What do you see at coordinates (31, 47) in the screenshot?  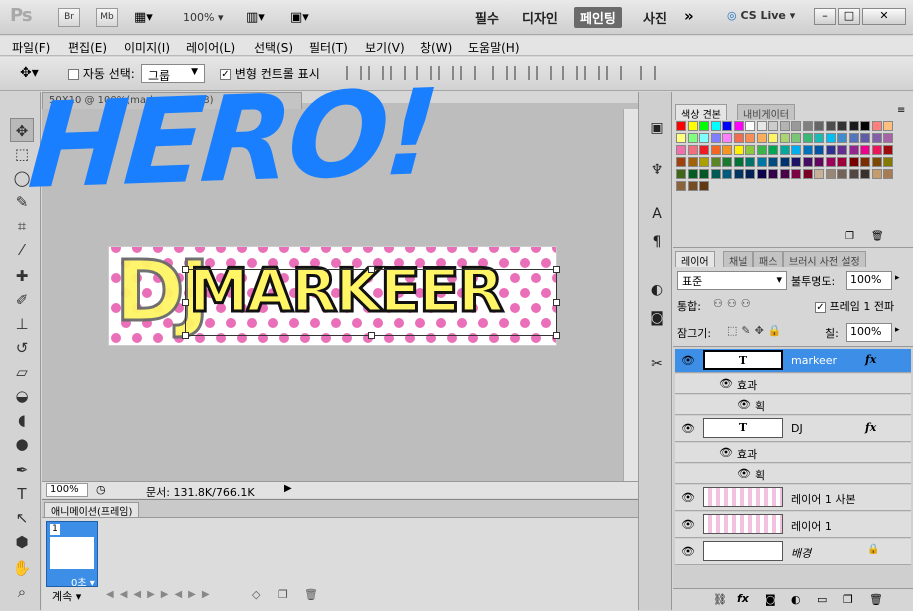 I see `menu-file: 파일(F)` at bounding box center [31, 47].